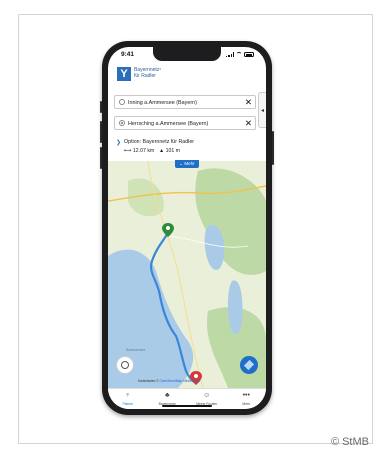 The height and width of the screenshot is (458, 391). What do you see at coordinates (248, 102) in the screenshot?
I see `clear-start-icon: ✕` at bounding box center [248, 102].